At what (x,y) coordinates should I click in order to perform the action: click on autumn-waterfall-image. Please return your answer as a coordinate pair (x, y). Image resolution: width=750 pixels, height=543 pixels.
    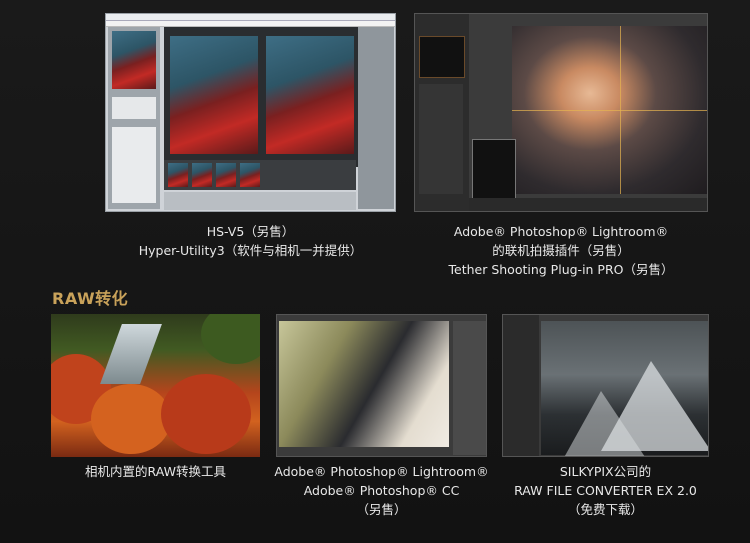
    Looking at the image, I should click on (155, 385).